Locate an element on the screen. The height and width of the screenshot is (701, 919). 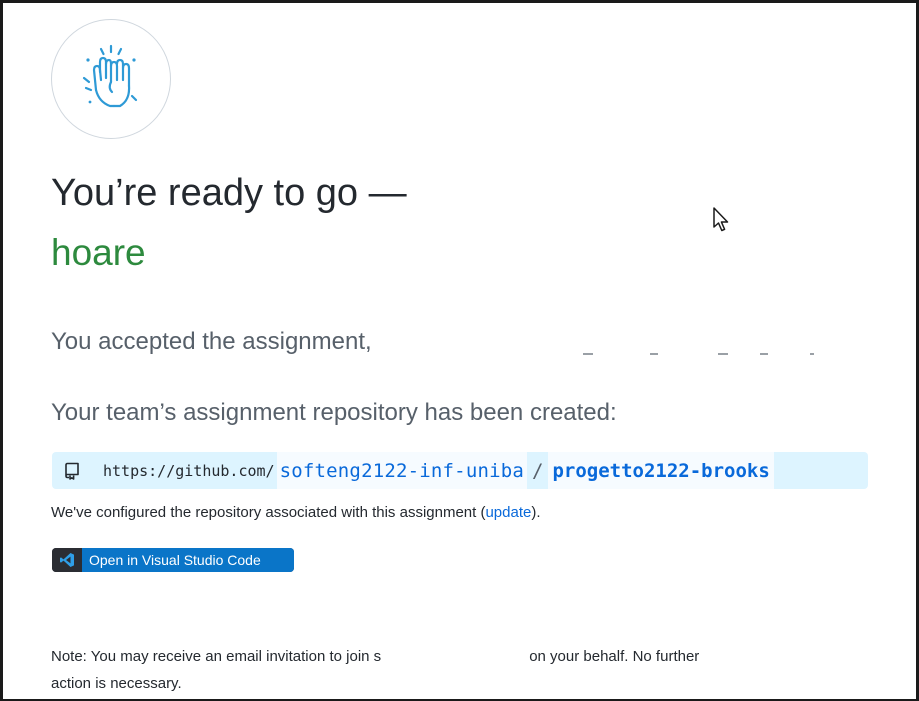
repository-name-container: progetto2122-brooks is located at coordinates (661, 470).